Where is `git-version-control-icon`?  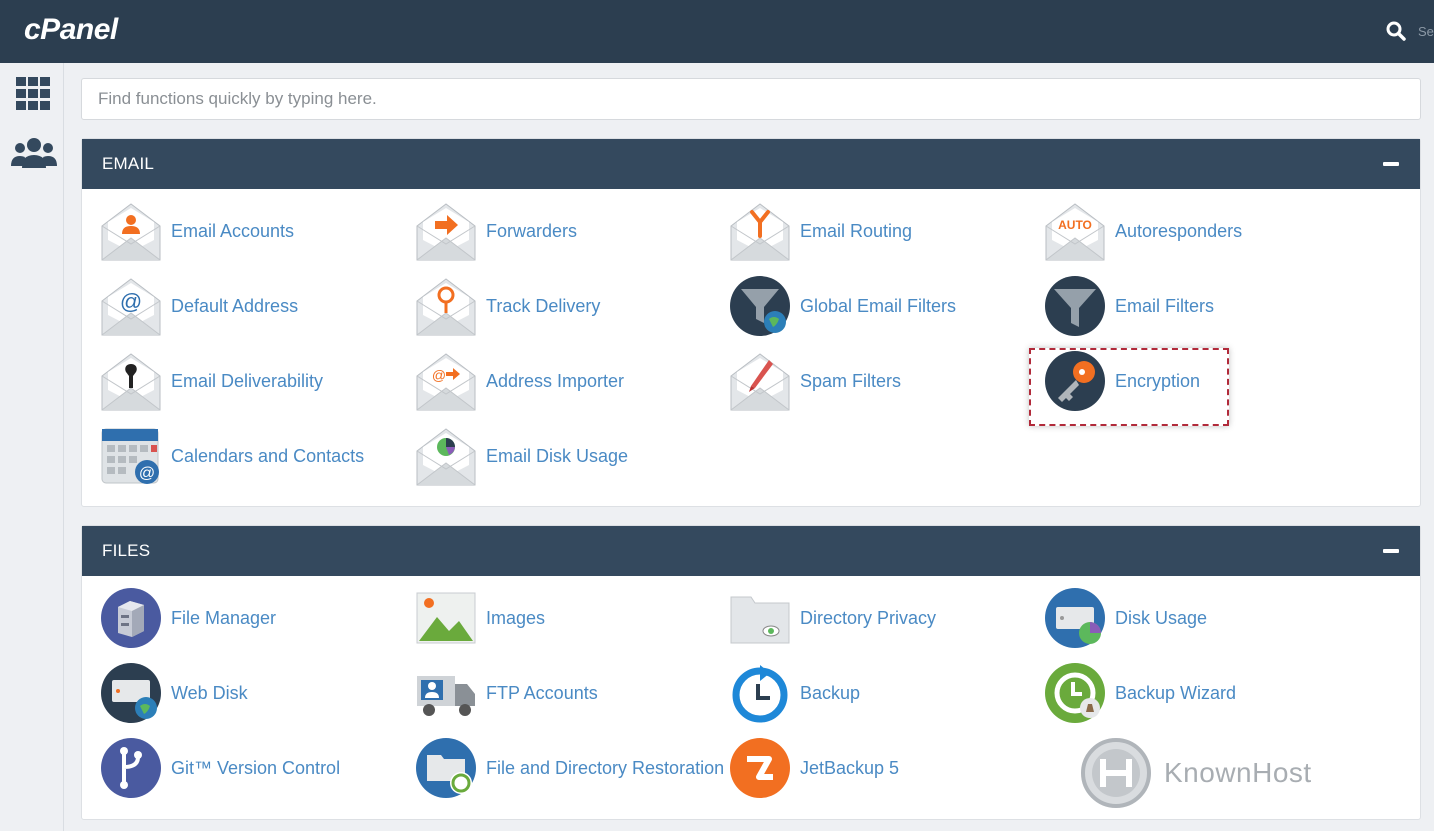
git-version-control-icon is located at coordinates (131, 768).